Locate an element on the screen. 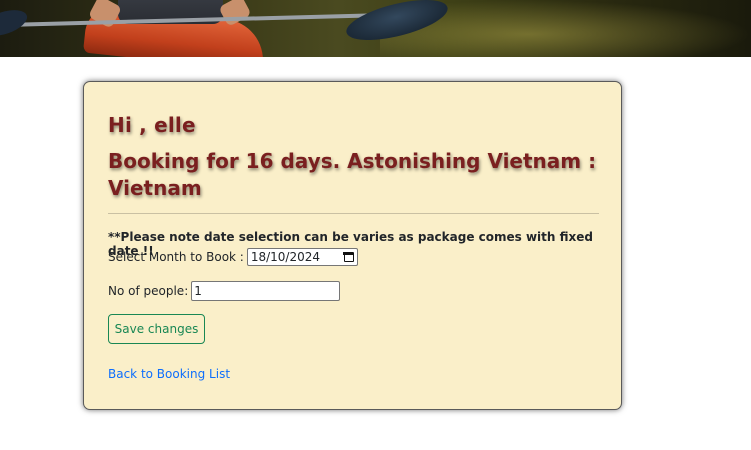  month-row: Select Month to Book : 18/10/2024 is located at coordinates (233, 257).